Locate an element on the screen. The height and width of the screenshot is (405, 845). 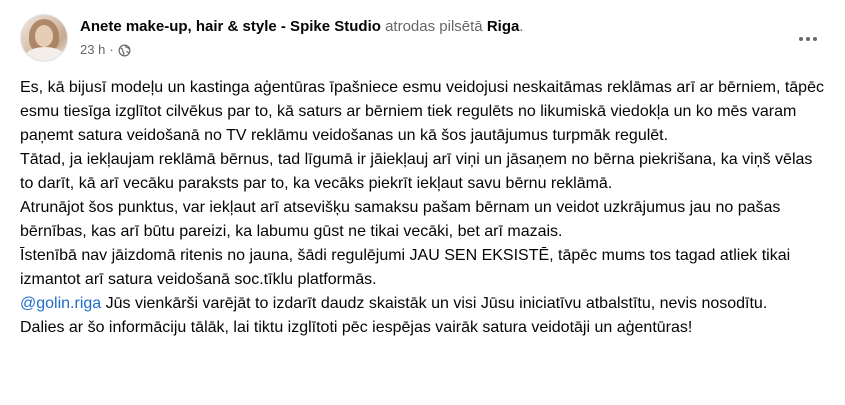
post-meta: 23 h · is located at coordinates (105, 50).